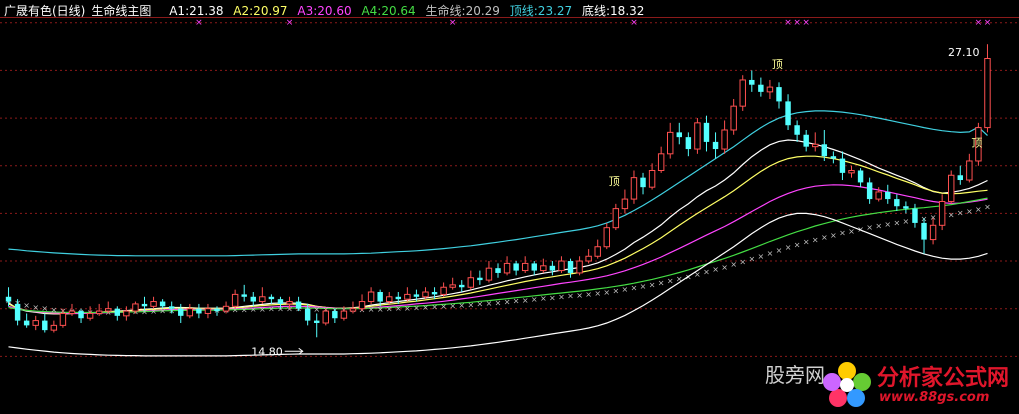 This screenshot has height=414, width=1019. What do you see at coordinates (267, 351) in the screenshot?
I see `low-price-label: 14.80` at bounding box center [267, 351].